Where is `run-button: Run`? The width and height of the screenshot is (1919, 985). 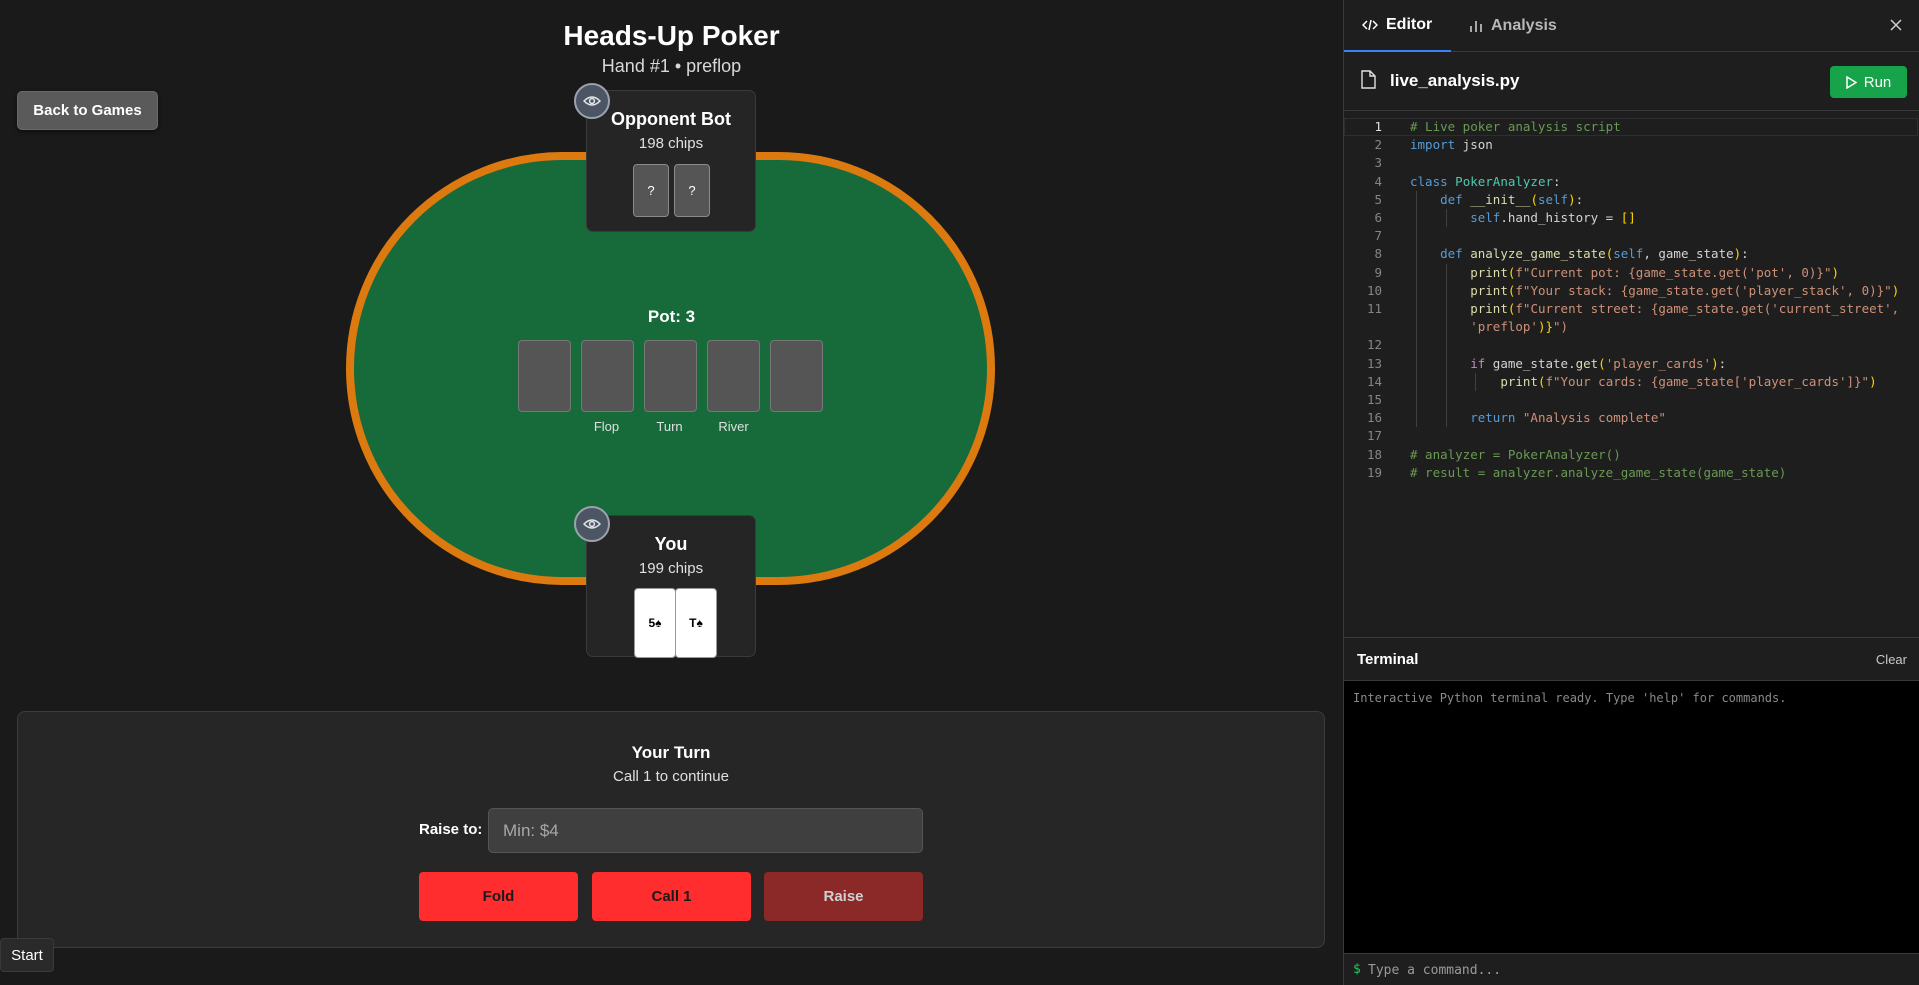
run-button: Run is located at coordinates (1868, 82).